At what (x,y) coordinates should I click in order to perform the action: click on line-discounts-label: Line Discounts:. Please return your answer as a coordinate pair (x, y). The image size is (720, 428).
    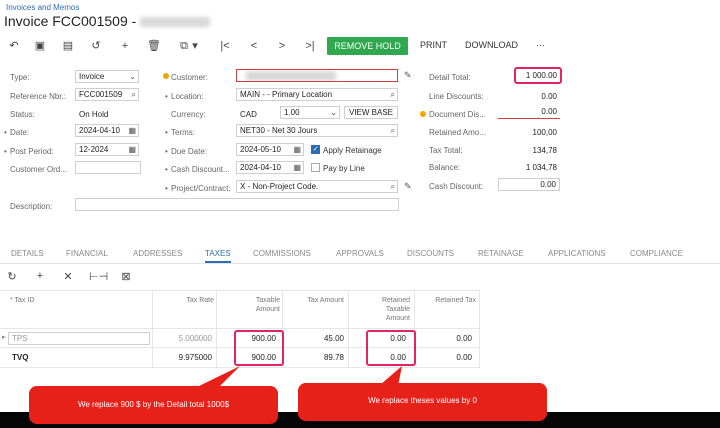
    Looking at the image, I should click on (456, 96).